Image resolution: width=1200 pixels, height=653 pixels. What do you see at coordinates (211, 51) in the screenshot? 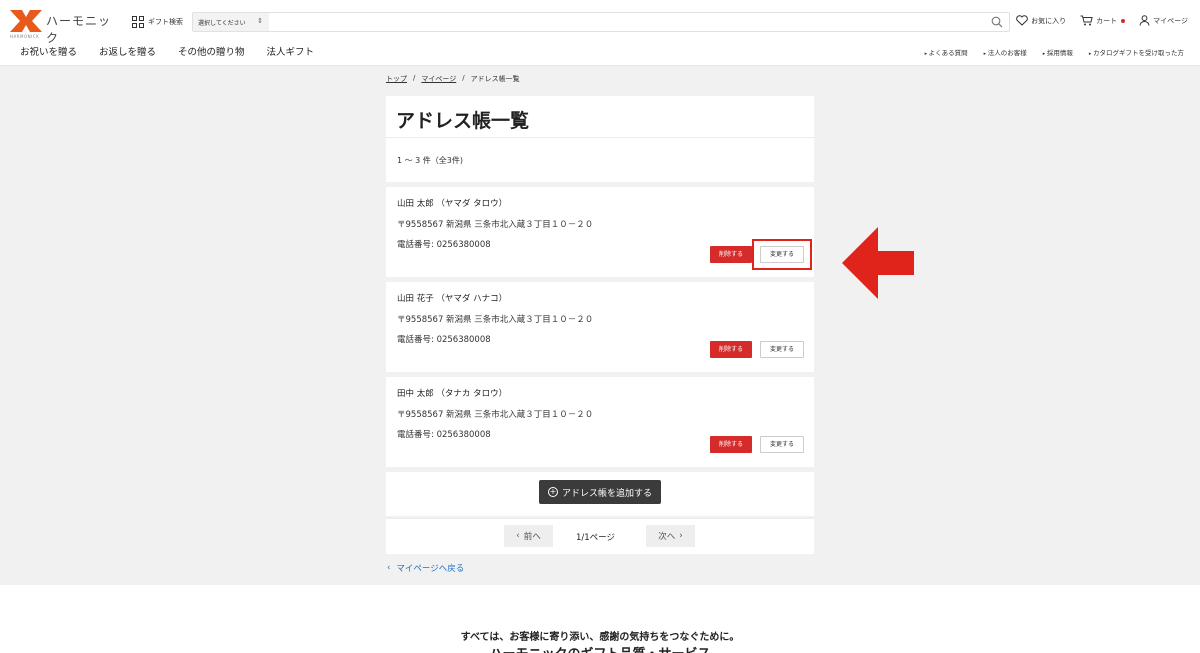
I see `nav-item-other-gifts: その他の贈り物` at bounding box center [211, 51].